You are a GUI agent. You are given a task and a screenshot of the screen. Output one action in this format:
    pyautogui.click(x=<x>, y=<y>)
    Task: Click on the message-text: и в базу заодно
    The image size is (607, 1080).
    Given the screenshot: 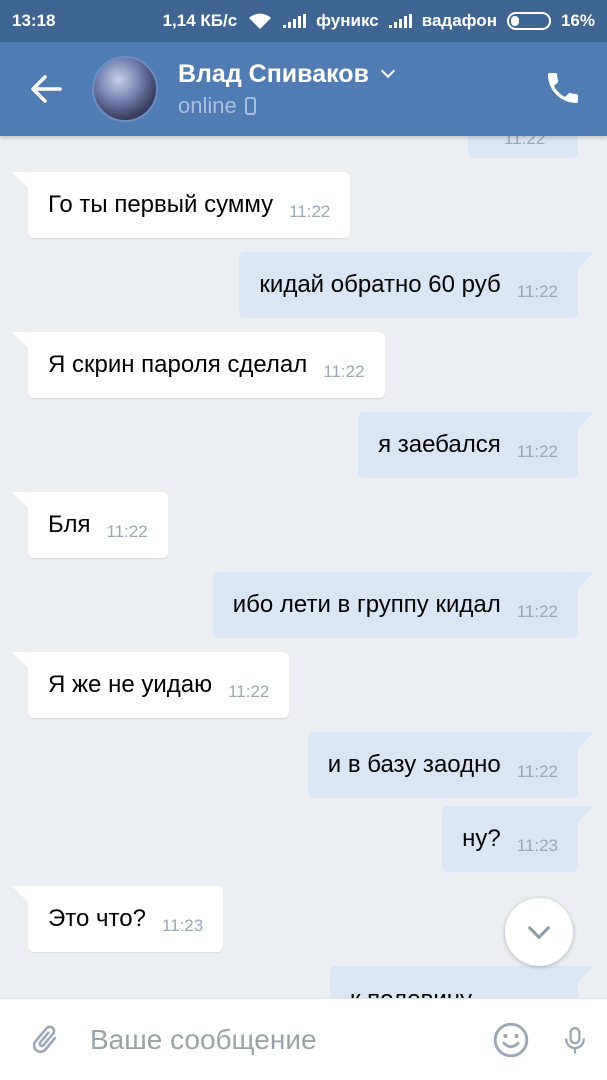 What is the action you would take?
    pyautogui.click(x=414, y=764)
    